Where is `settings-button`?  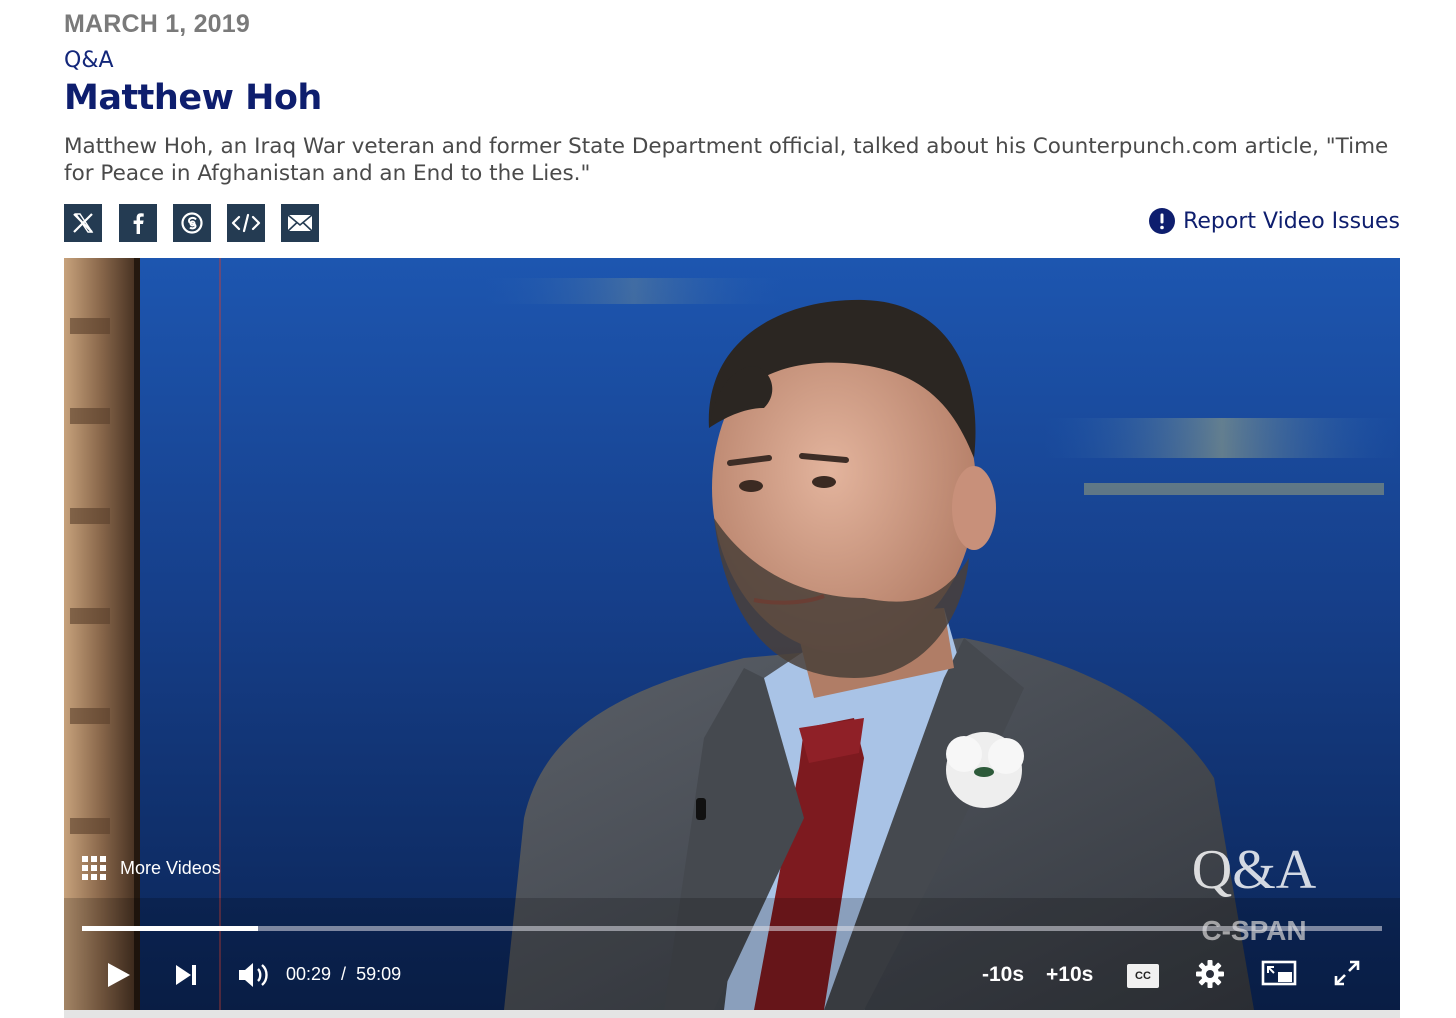
settings-button is located at coordinates (1210, 974).